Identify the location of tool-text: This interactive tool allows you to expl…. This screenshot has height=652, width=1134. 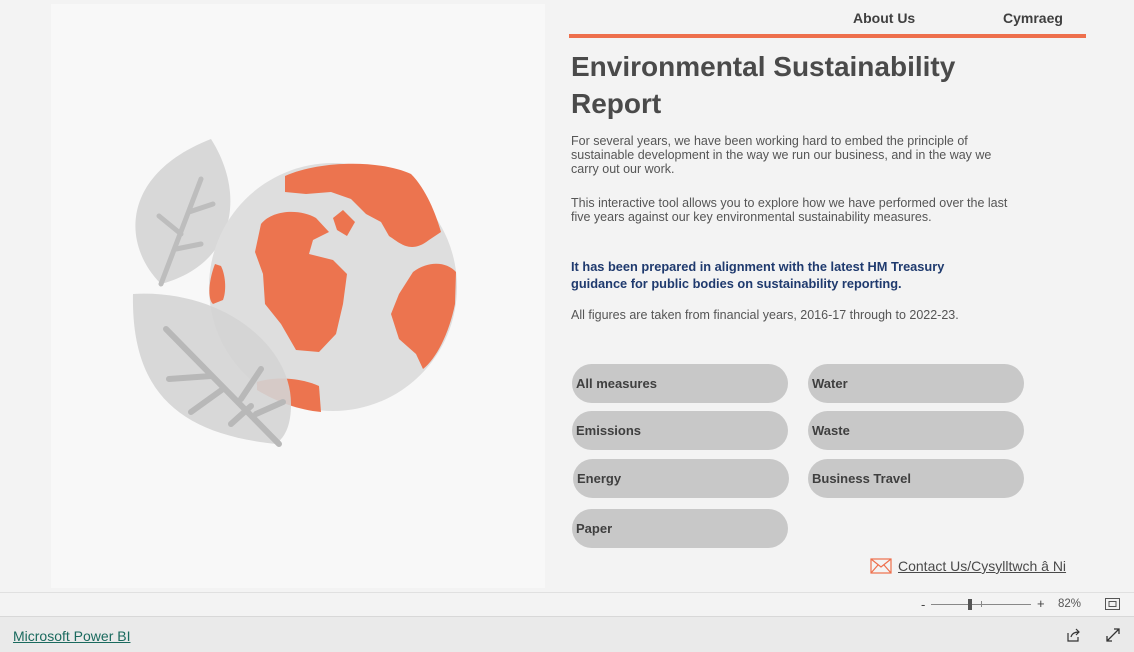
(789, 210).